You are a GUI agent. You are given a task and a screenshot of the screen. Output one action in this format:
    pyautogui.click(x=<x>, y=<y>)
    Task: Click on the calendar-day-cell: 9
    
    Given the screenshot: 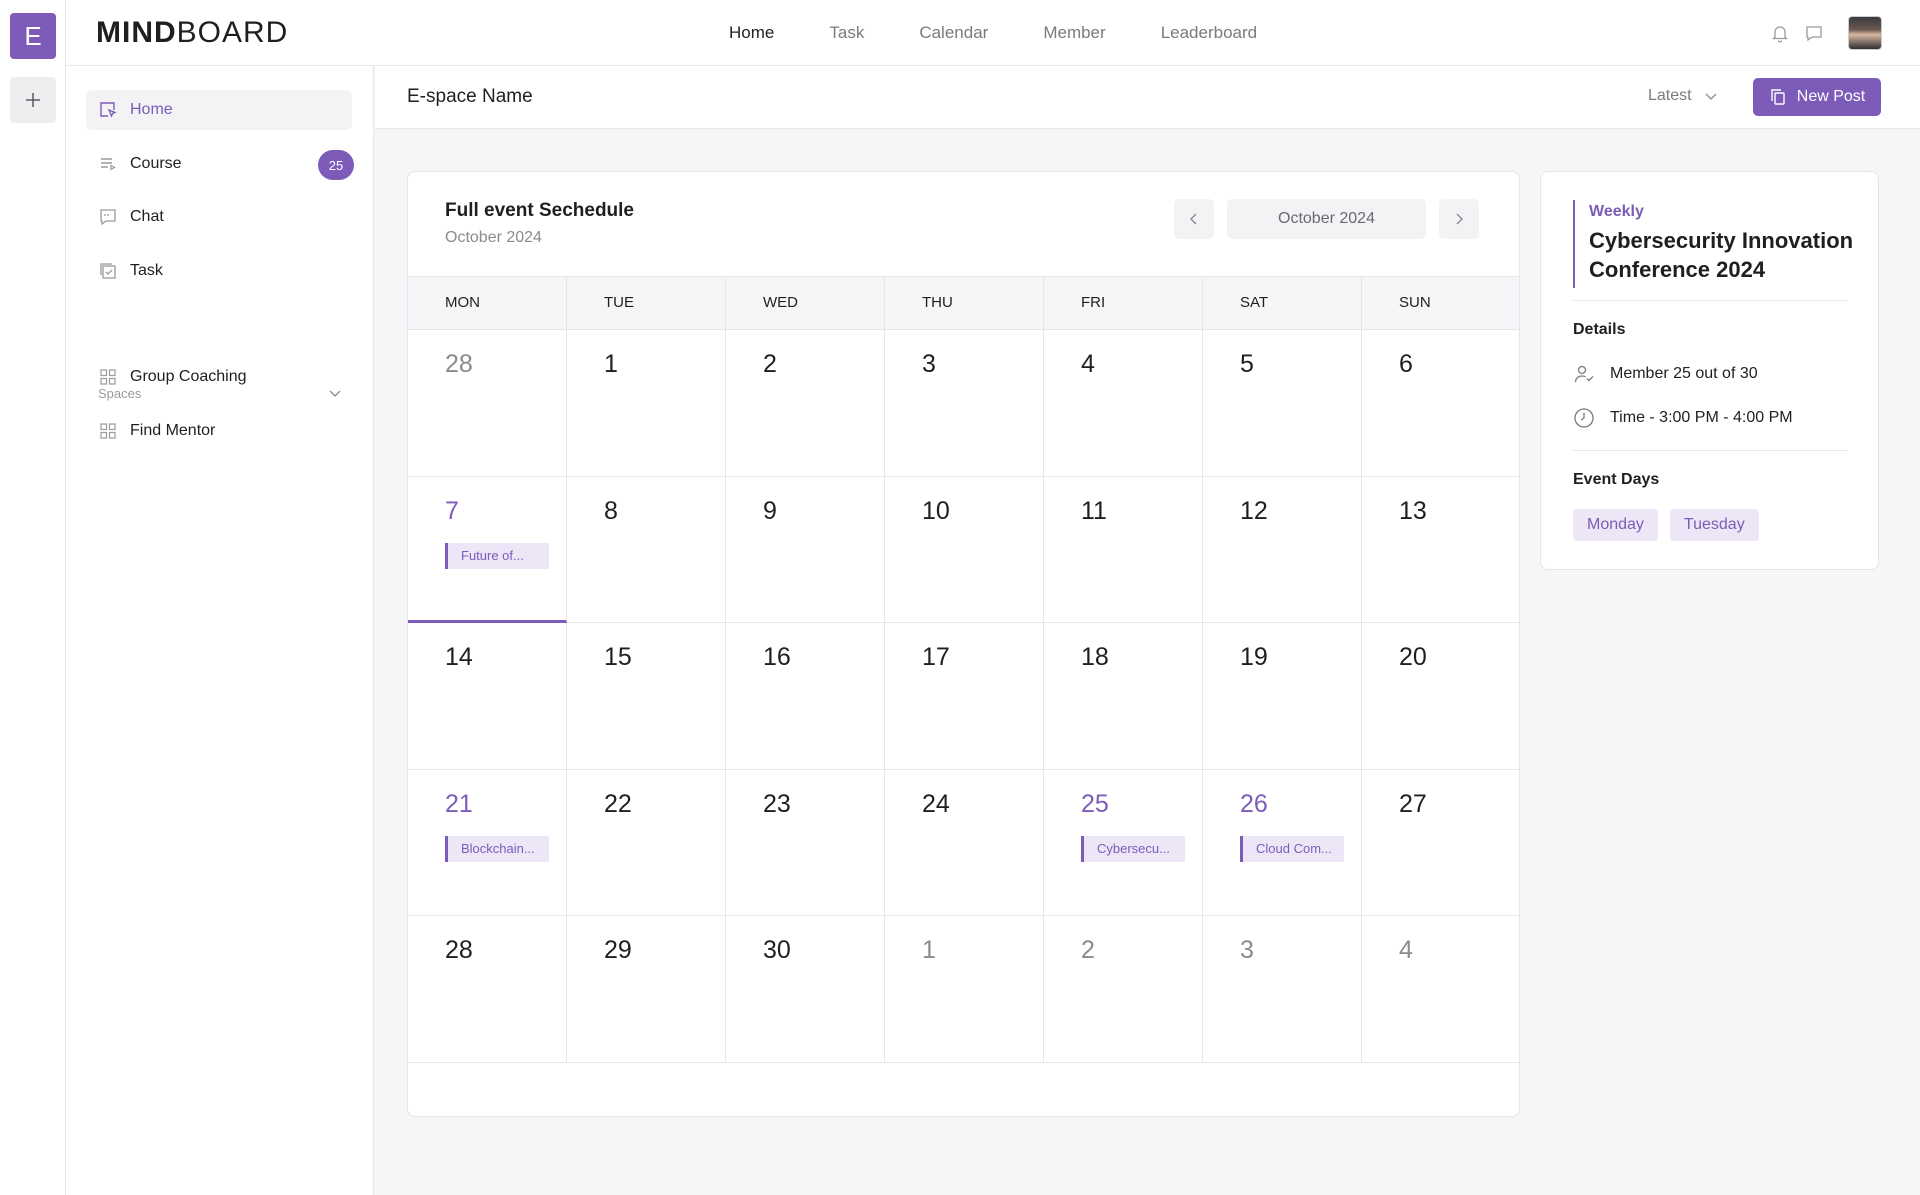 What is the action you would take?
    pyautogui.click(x=805, y=549)
    